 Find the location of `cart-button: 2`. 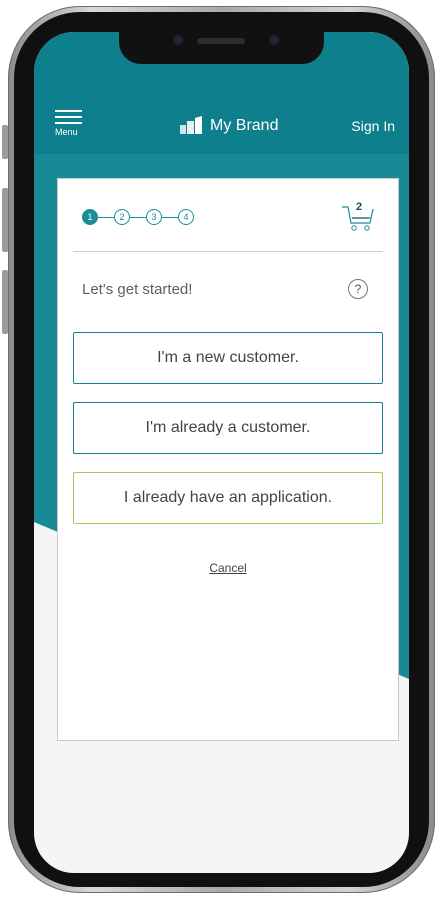

cart-button: 2 is located at coordinates (357, 218).